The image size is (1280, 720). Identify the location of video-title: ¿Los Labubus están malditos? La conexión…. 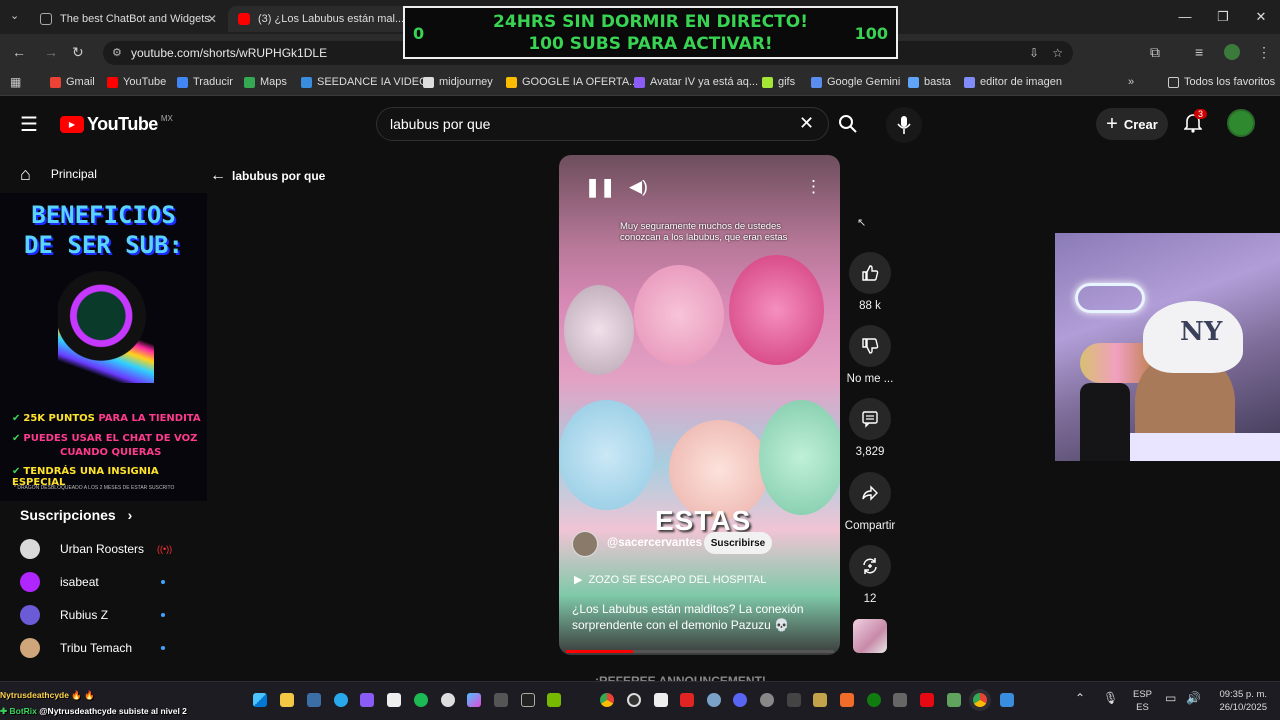
(692, 617).